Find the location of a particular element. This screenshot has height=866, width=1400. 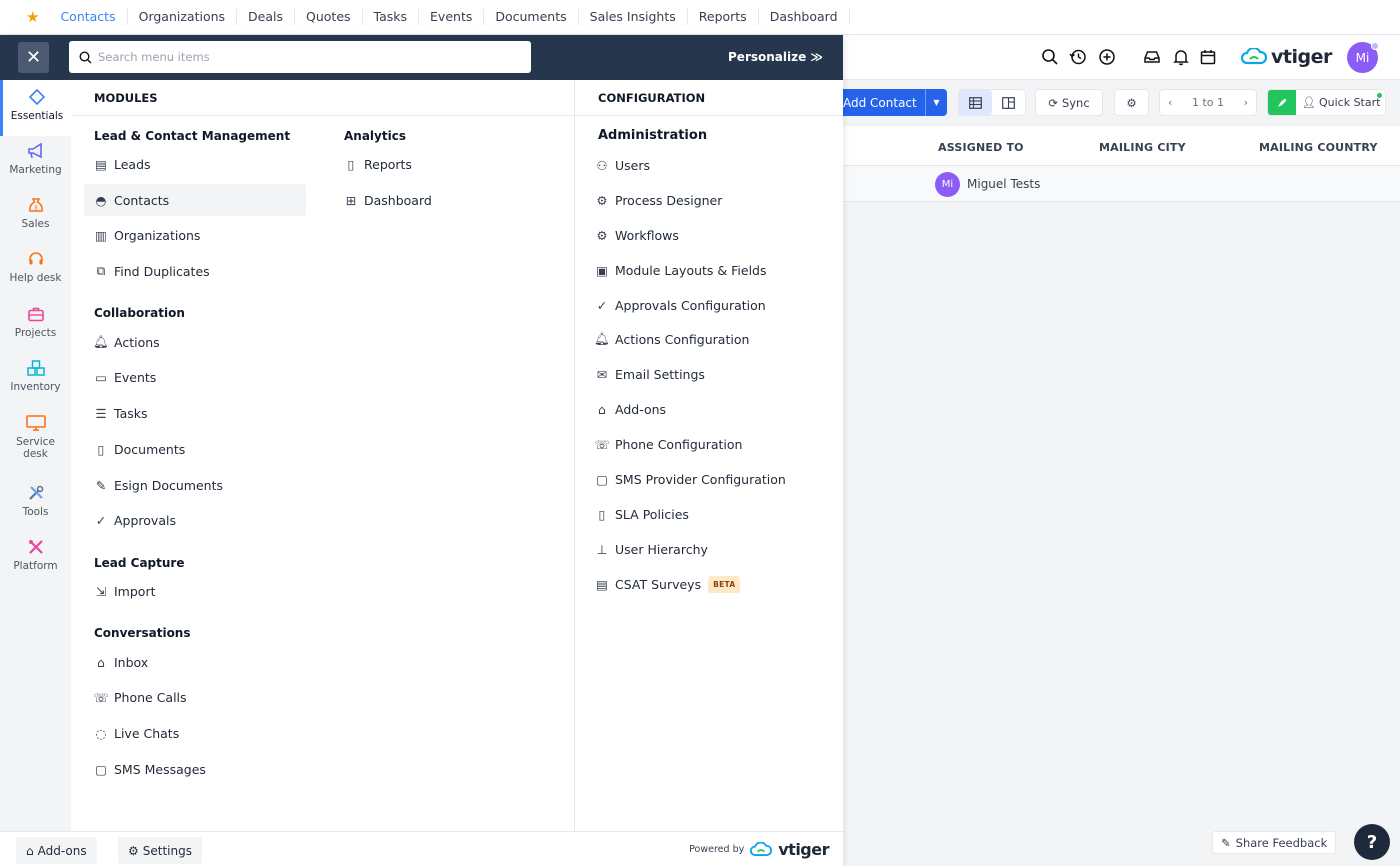

menu-item-user-hierarchy: ⊥ User Hierarchy is located at coordinates (651, 549).